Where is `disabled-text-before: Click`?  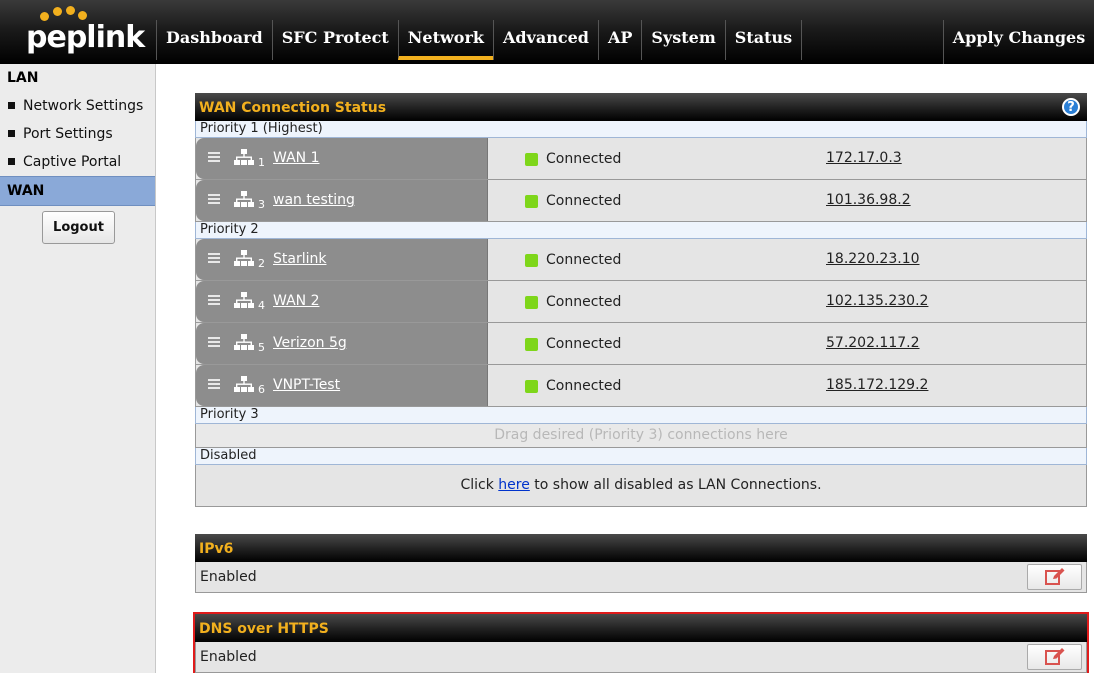 disabled-text-before: Click is located at coordinates (479, 485).